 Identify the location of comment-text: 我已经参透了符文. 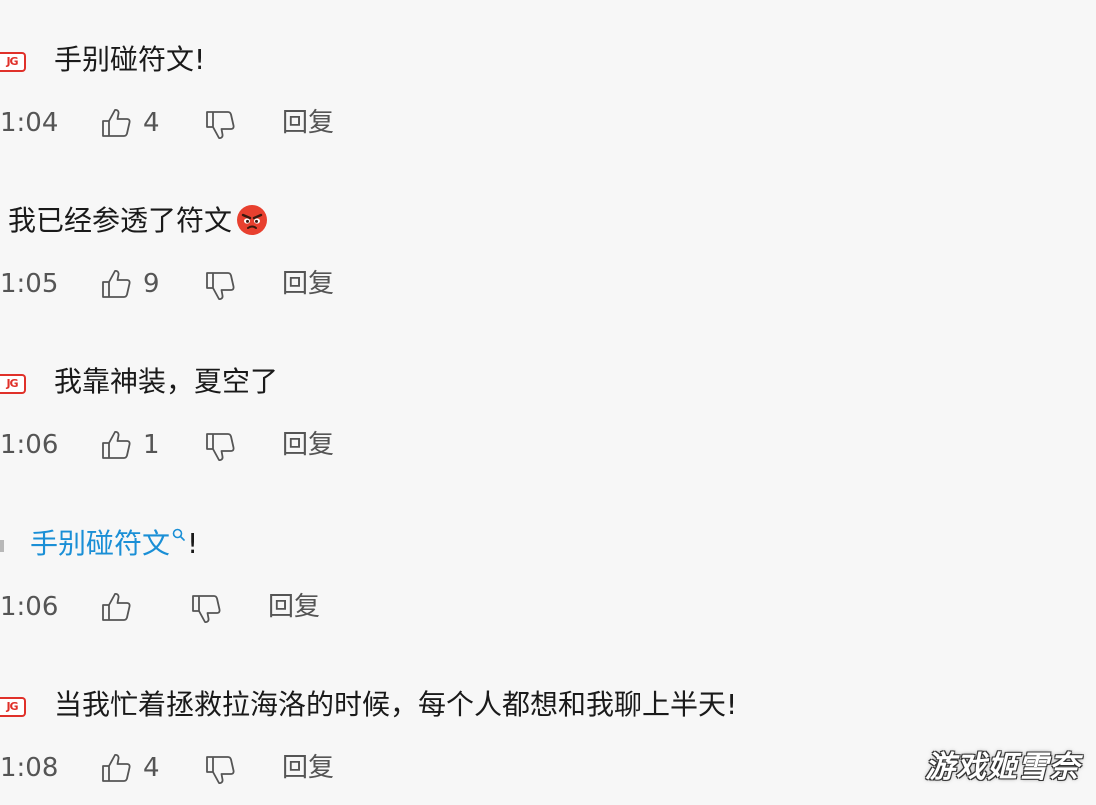
(138, 221).